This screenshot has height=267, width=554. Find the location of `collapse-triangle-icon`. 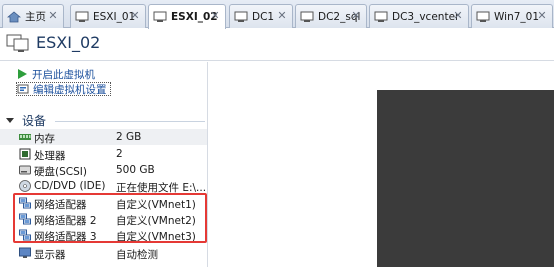

collapse-triangle-icon is located at coordinates (10, 120).